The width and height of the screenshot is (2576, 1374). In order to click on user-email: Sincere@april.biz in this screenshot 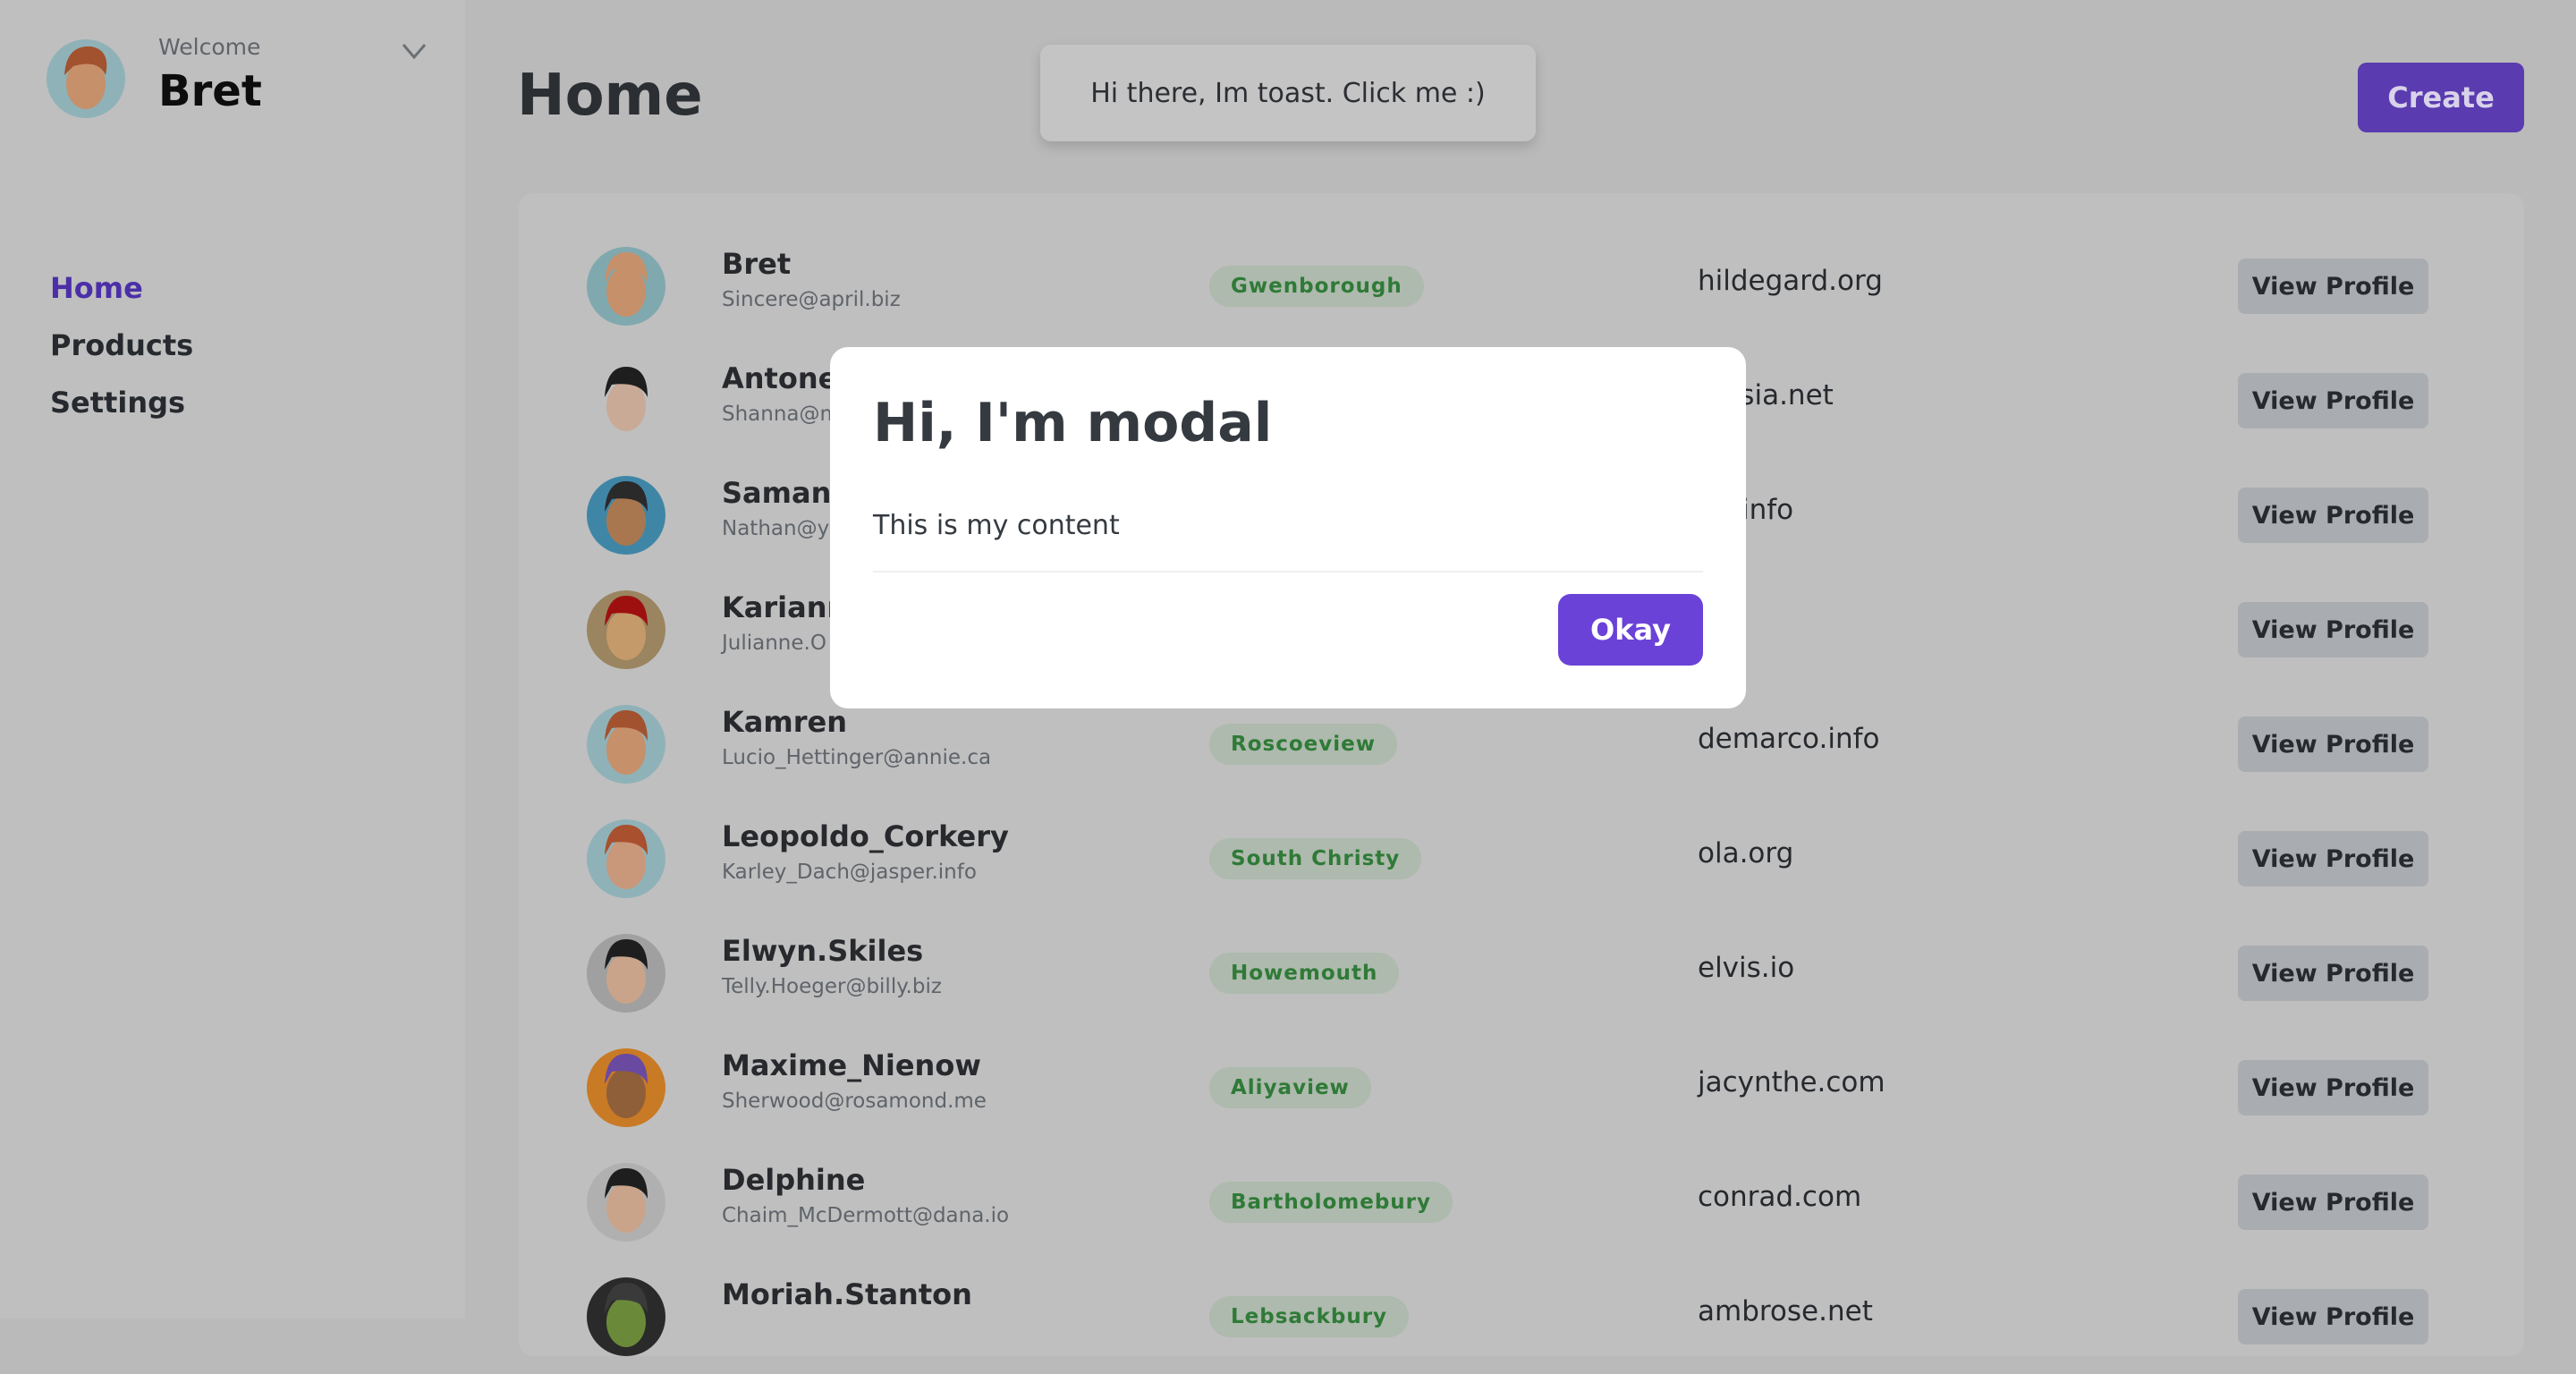, I will do `click(811, 299)`.